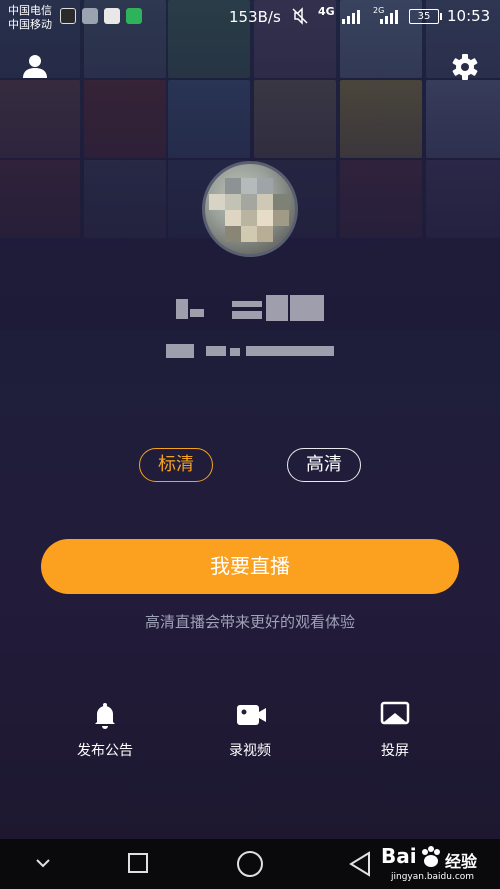  What do you see at coordinates (351, 16) in the screenshot?
I see `signal-bars-1-icon` at bounding box center [351, 16].